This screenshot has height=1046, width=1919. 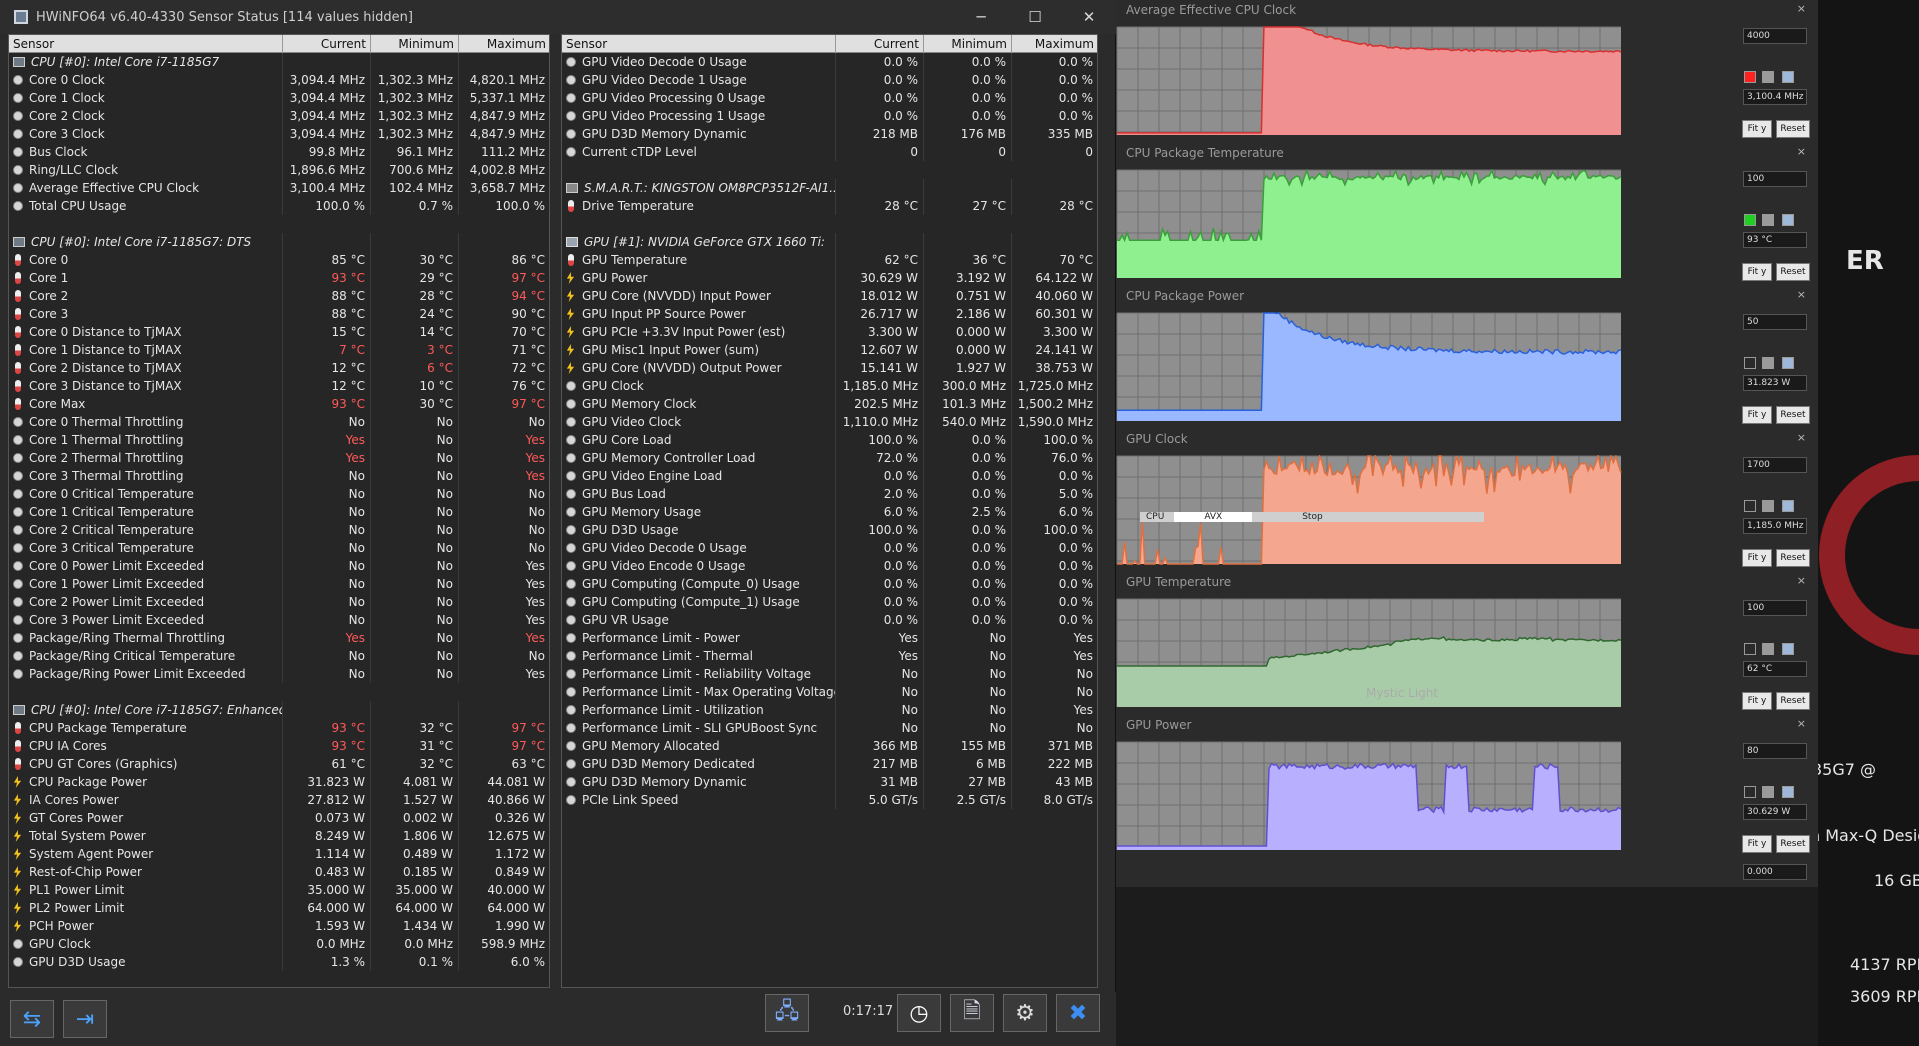 What do you see at coordinates (279, 62) in the screenshot?
I see `sensor-group-row: CPU [#0]: Intel Core i7-1185G7` at bounding box center [279, 62].